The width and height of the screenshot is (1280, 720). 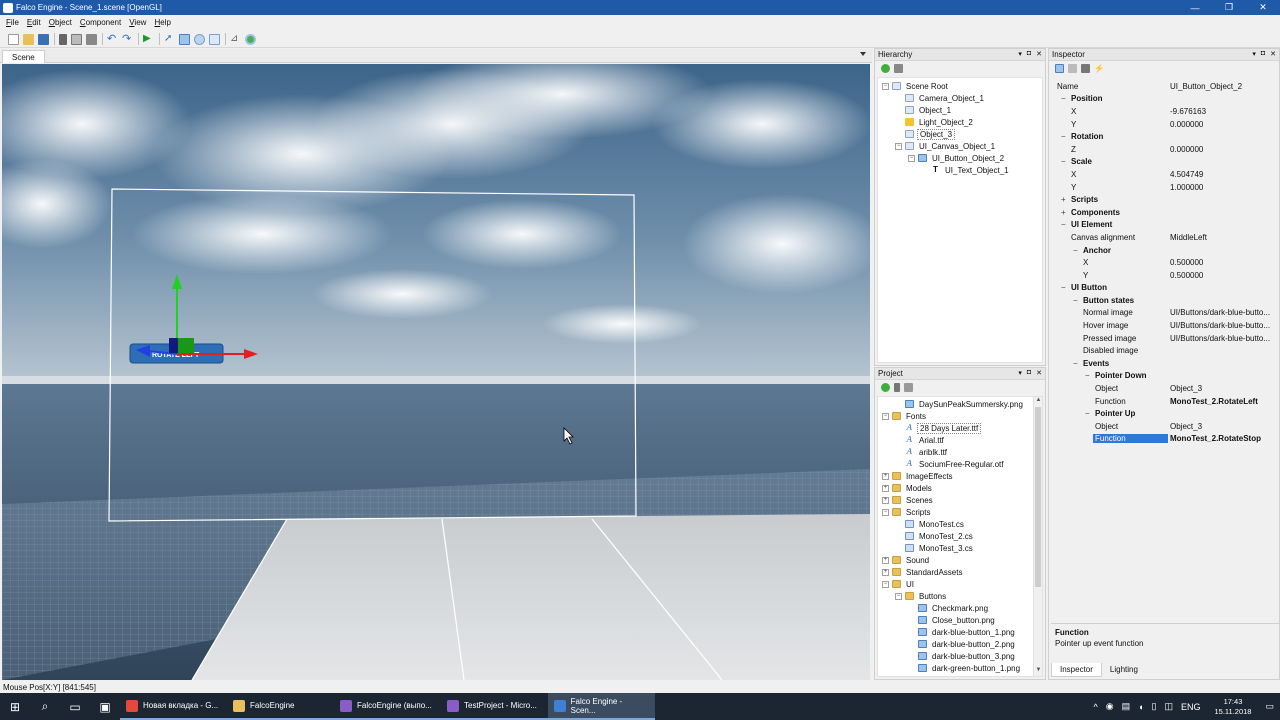 What do you see at coordinates (1166, 111) in the screenshot?
I see `property-row: X -9.676163` at bounding box center [1166, 111].